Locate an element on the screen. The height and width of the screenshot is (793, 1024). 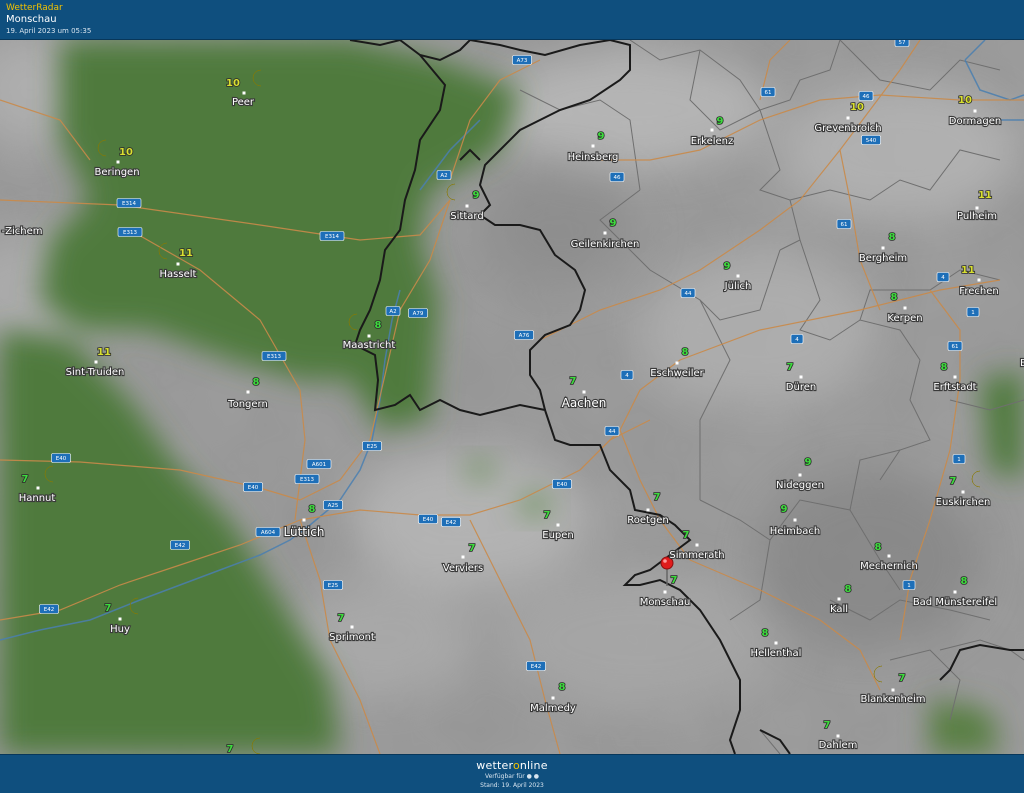
city-label: Düren is located at coordinates (801, 387).